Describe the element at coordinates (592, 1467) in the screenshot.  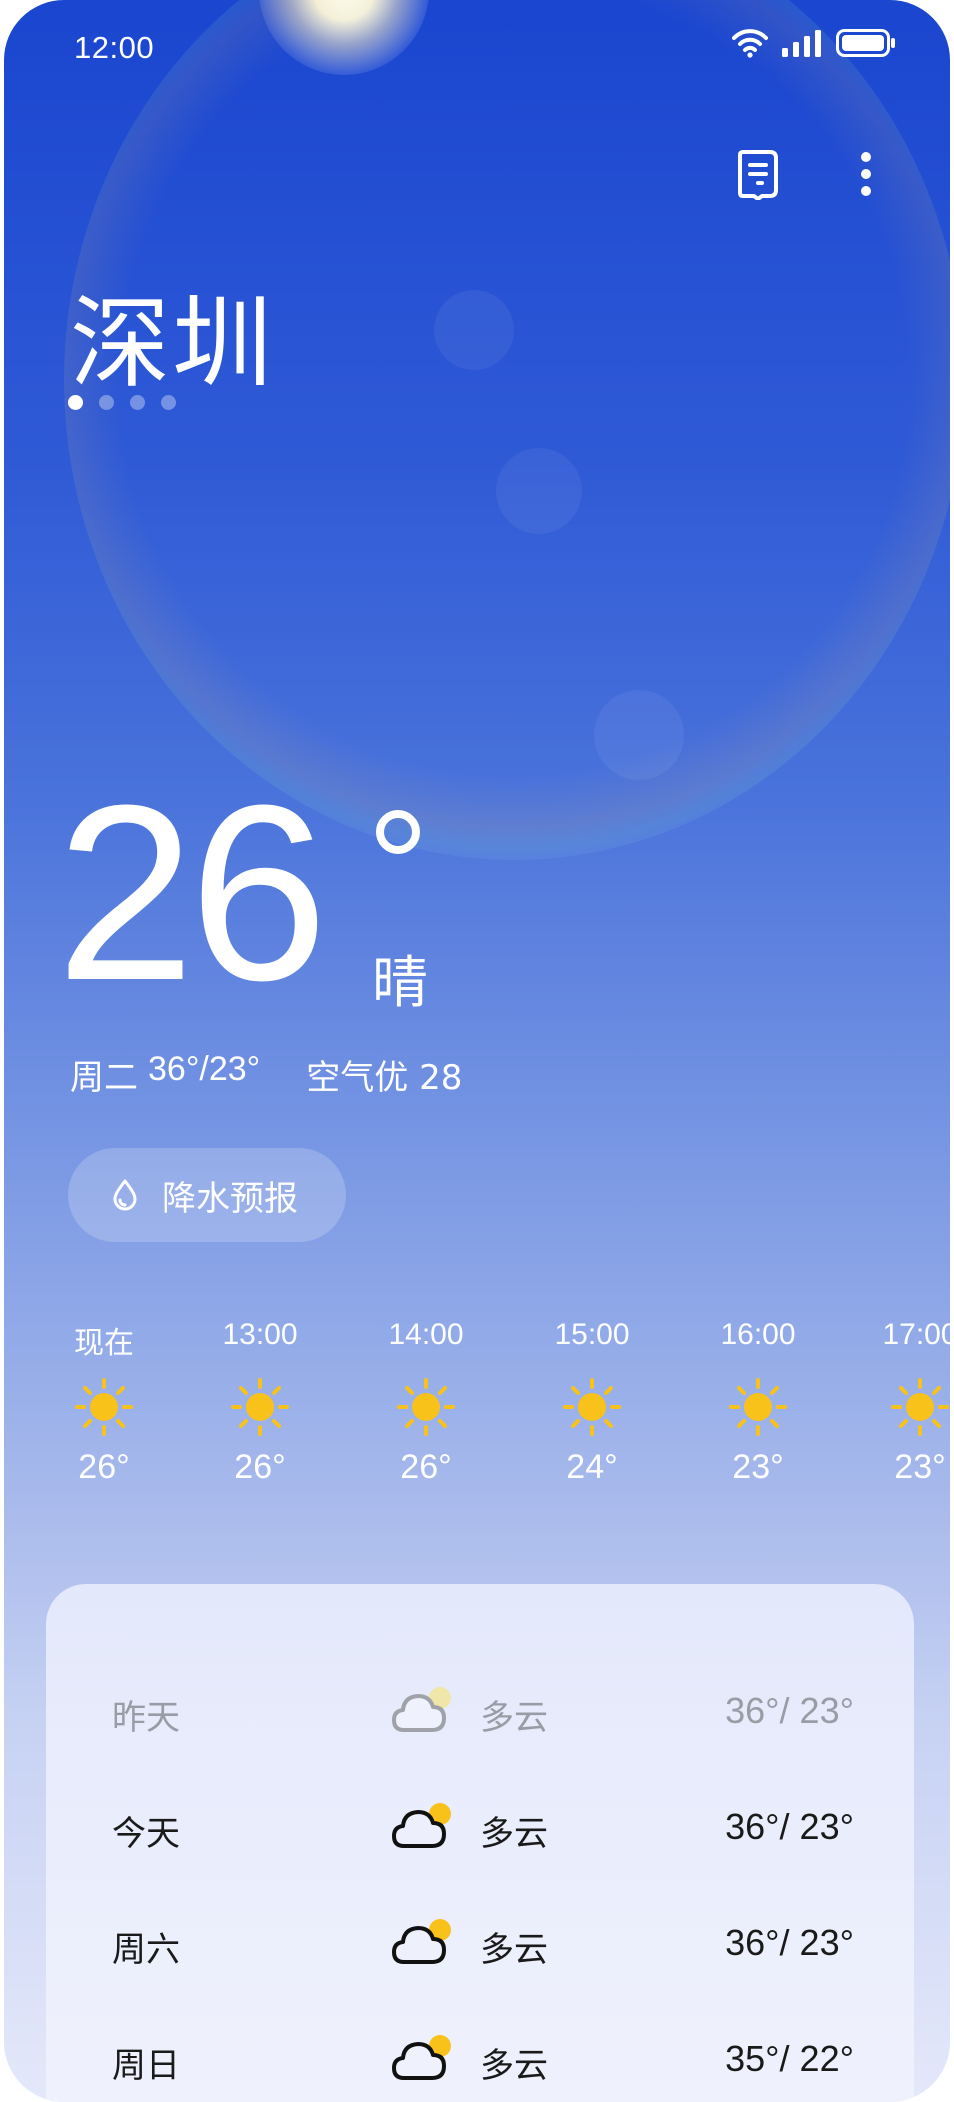
I see `hour-temp: 24°` at that location.